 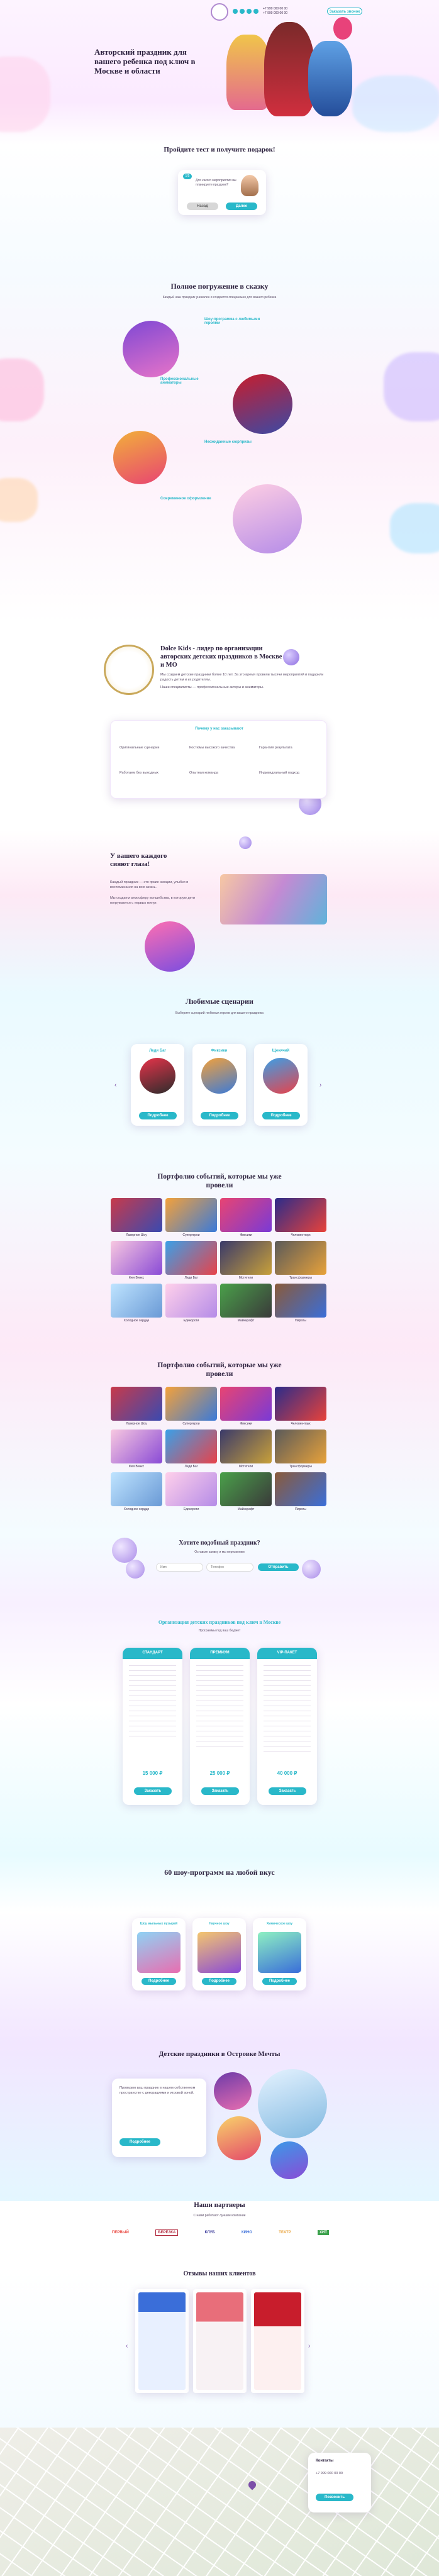 What do you see at coordinates (159, 1954) in the screenshot?
I see `program-card: Шоу мыльных пузырей Подробнее` at bounding box center [159, 1954].